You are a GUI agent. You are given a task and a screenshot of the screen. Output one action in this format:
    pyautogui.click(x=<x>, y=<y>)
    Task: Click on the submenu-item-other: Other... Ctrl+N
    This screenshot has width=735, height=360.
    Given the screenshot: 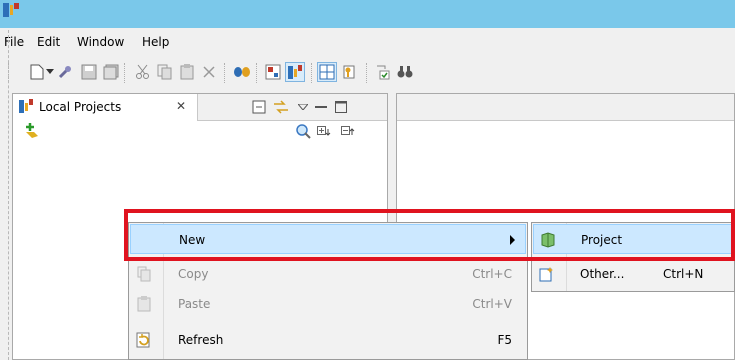 What is the action you would take?
    pyautogui.click(x=634, y=274)
    